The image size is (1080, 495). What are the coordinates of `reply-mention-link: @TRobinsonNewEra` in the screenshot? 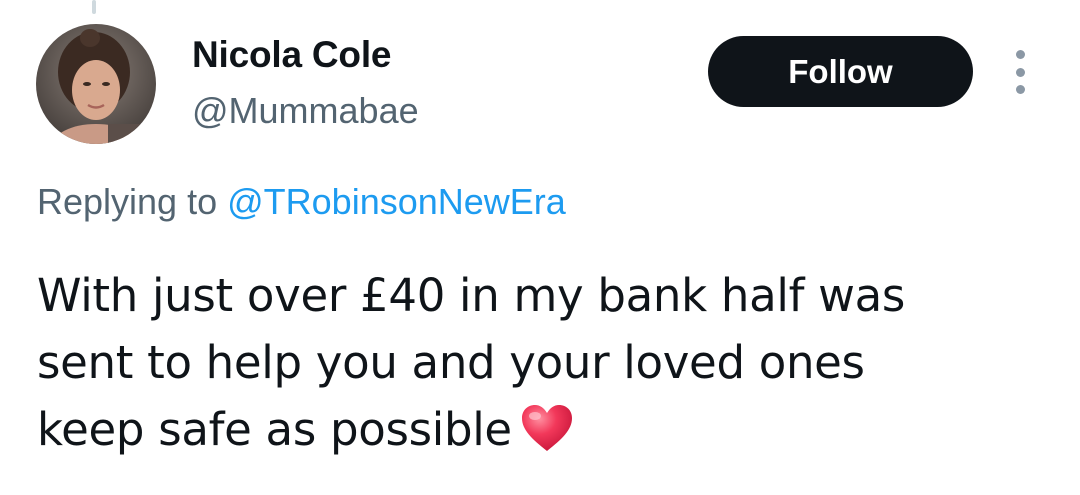 It's located at (396, 201).